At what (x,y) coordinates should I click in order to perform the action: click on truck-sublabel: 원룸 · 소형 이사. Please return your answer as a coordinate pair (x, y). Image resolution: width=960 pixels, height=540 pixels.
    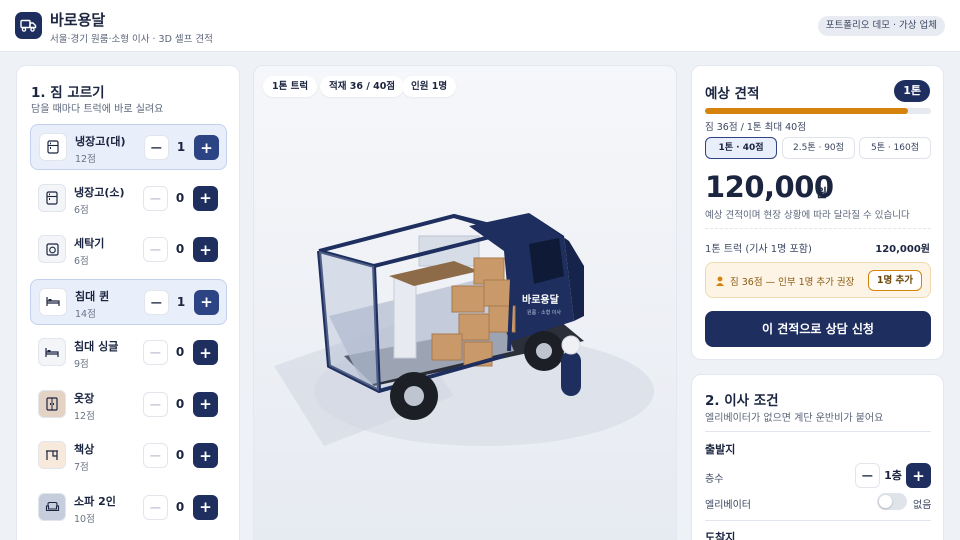
    Looking at the image, I should click on (544, 312).